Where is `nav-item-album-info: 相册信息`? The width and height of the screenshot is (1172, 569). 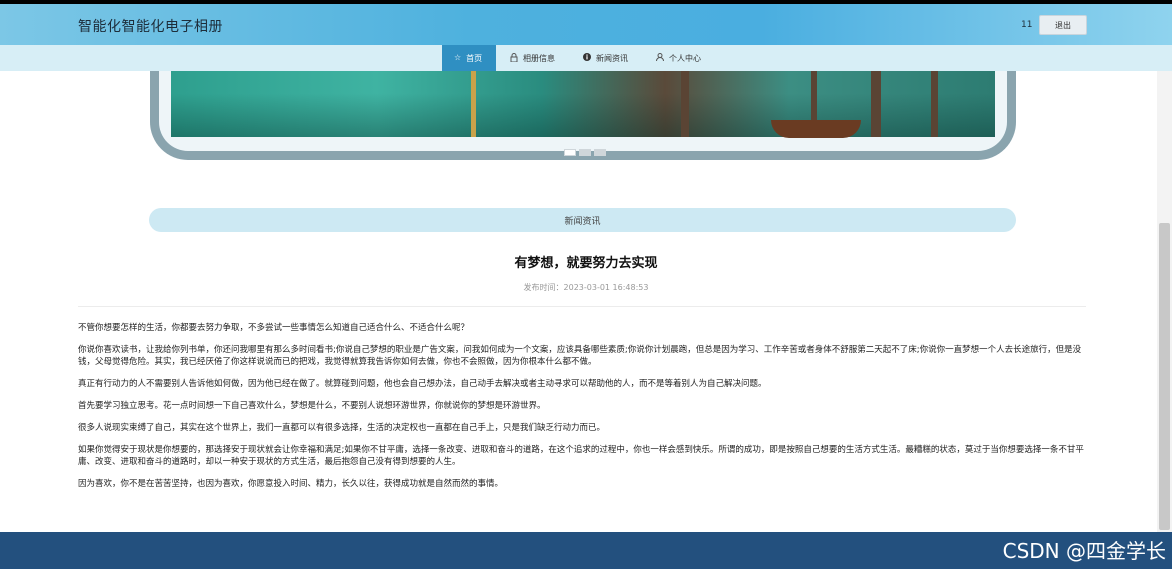
nav-item-album-info: 相册信息 is located at coordinates (532, 58).